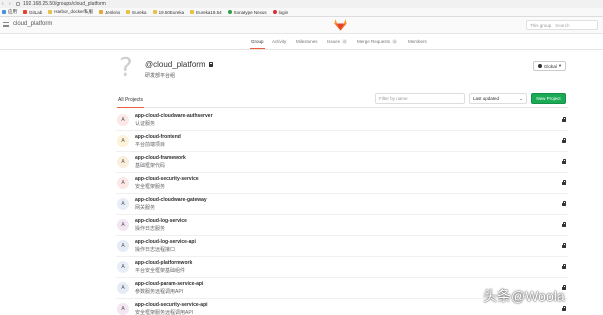 This screenshot has height=315, width=603. I want to click on project-name-link: app-cloud-log-service, so click(161, 221).